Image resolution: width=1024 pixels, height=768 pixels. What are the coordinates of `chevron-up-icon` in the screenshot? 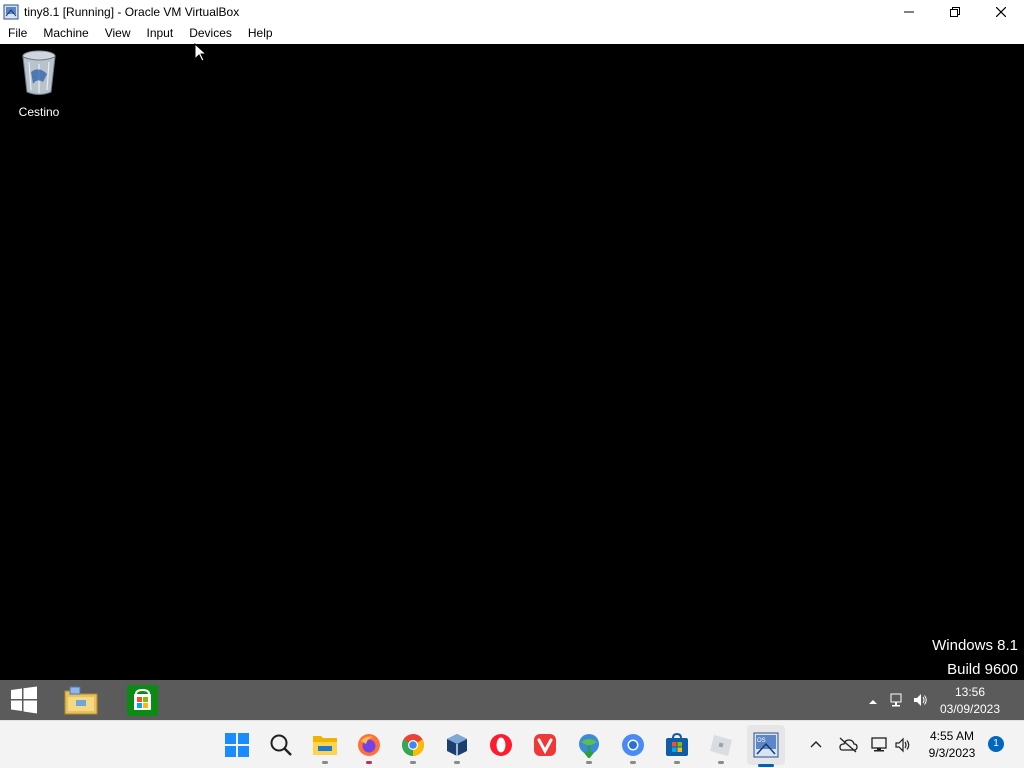 It's located at (816, 744).